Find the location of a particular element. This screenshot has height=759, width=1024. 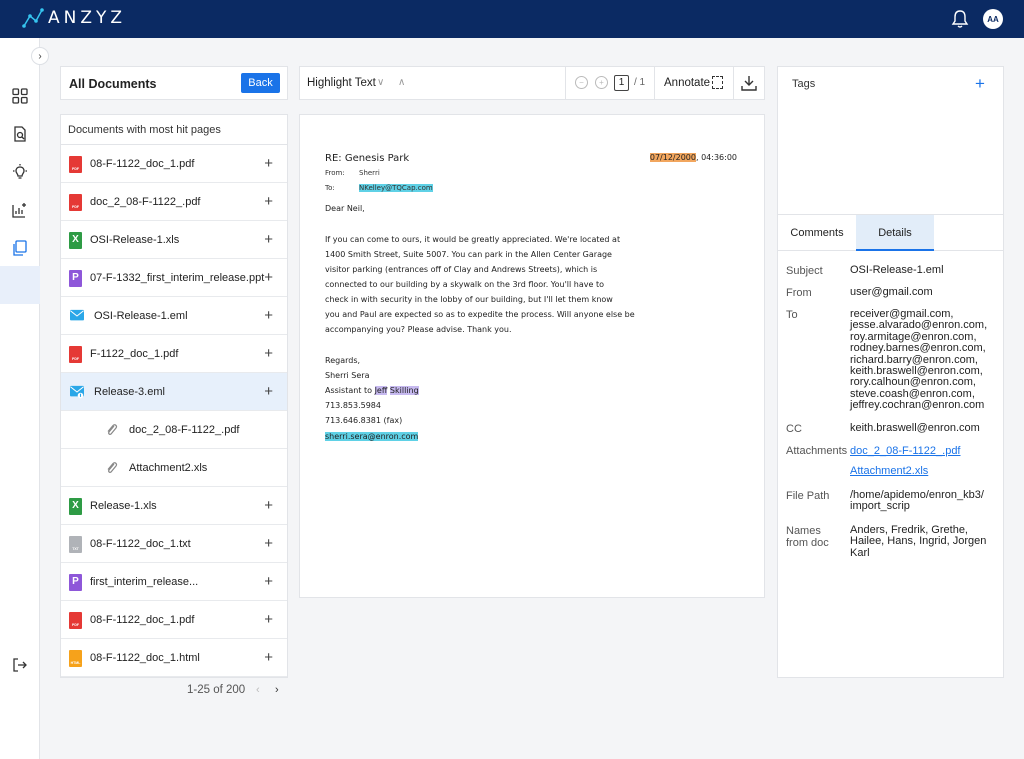

analytics-icon is located at coordinates (20, 210).